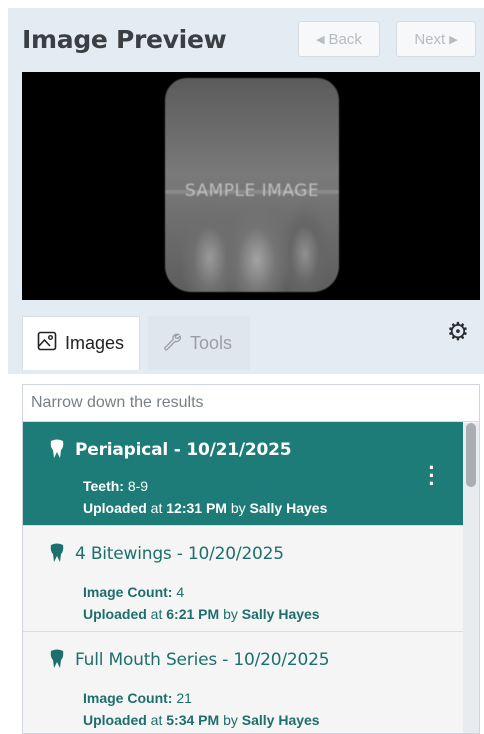 The height and width of the screenshot is (734, 484). Describe the element at coordinates (345, 39) in the screenshot. I see `back-label: Back` at that location.